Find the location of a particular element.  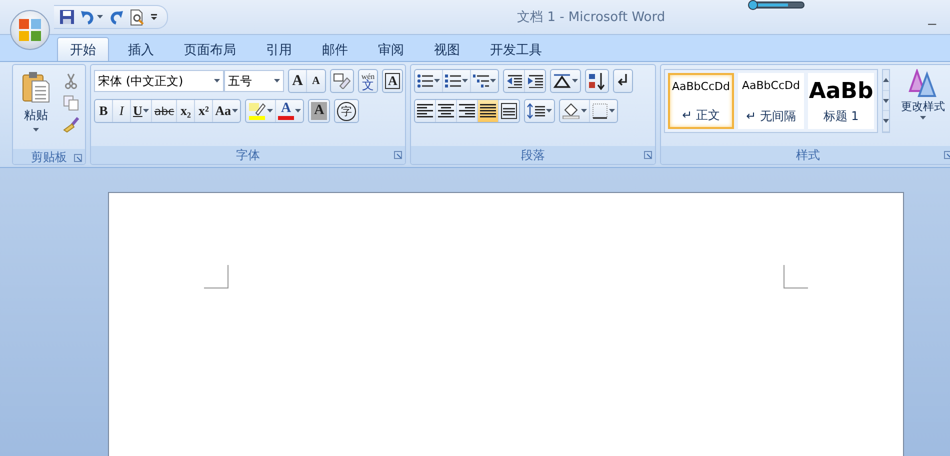

format-button: x² is located at coordinates (204, 111).